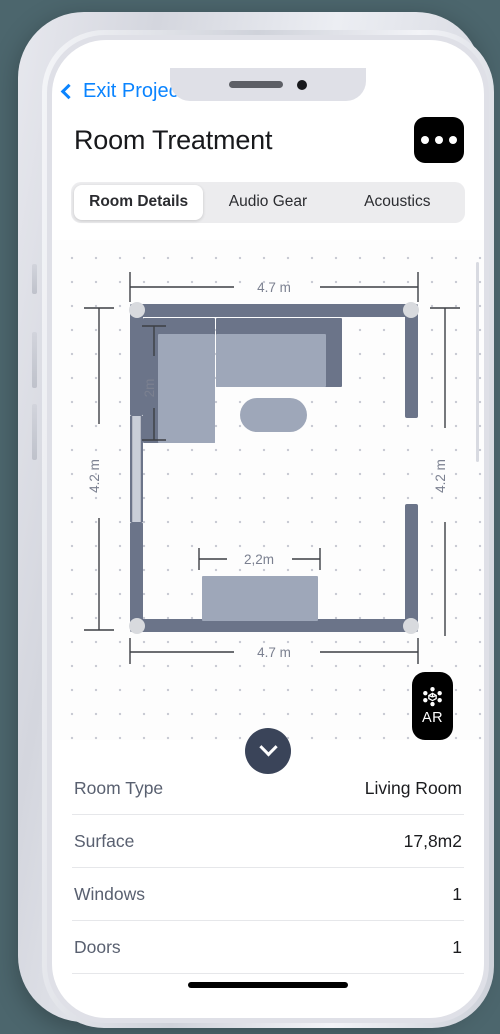  I want to click on expand-details-button, so click(268, 751).